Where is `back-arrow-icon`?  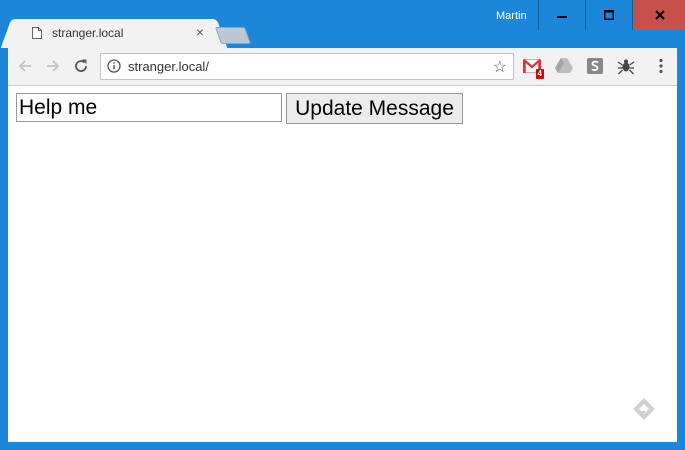
back-arrow-icon is located at coordinates (24, 66).